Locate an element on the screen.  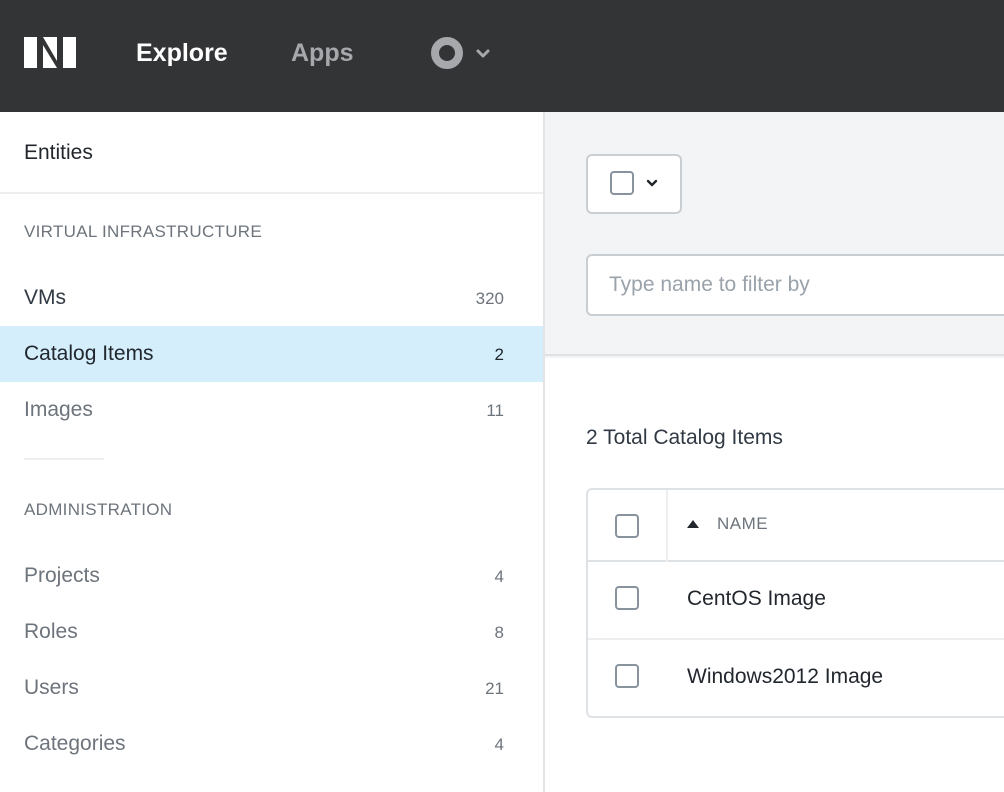
table-row: CentOS Image is located at coordinates (796, 601).